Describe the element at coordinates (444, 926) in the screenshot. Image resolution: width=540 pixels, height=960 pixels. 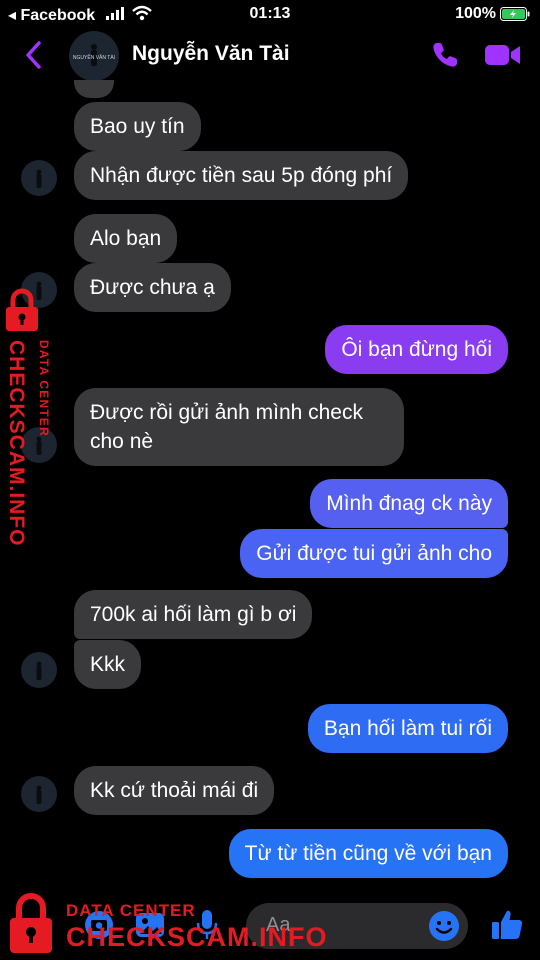
I see `emoji-icon` at that location.